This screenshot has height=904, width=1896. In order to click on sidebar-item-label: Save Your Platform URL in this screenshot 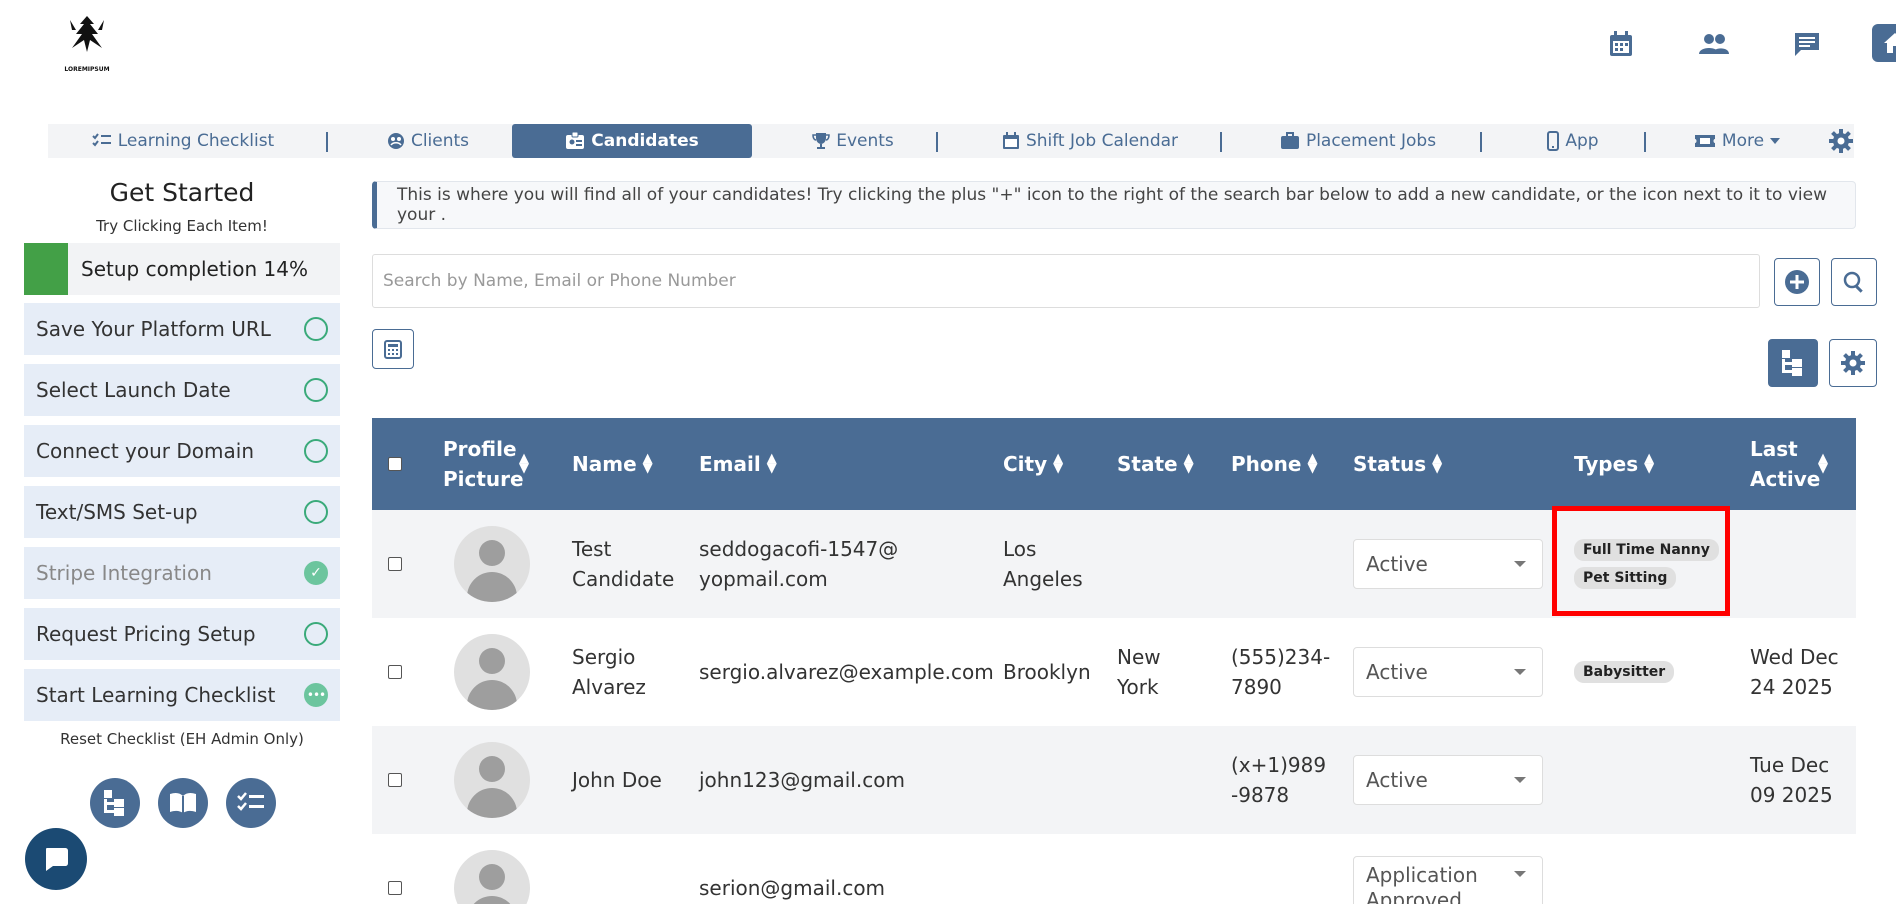, I will do `click(153, 329)`.